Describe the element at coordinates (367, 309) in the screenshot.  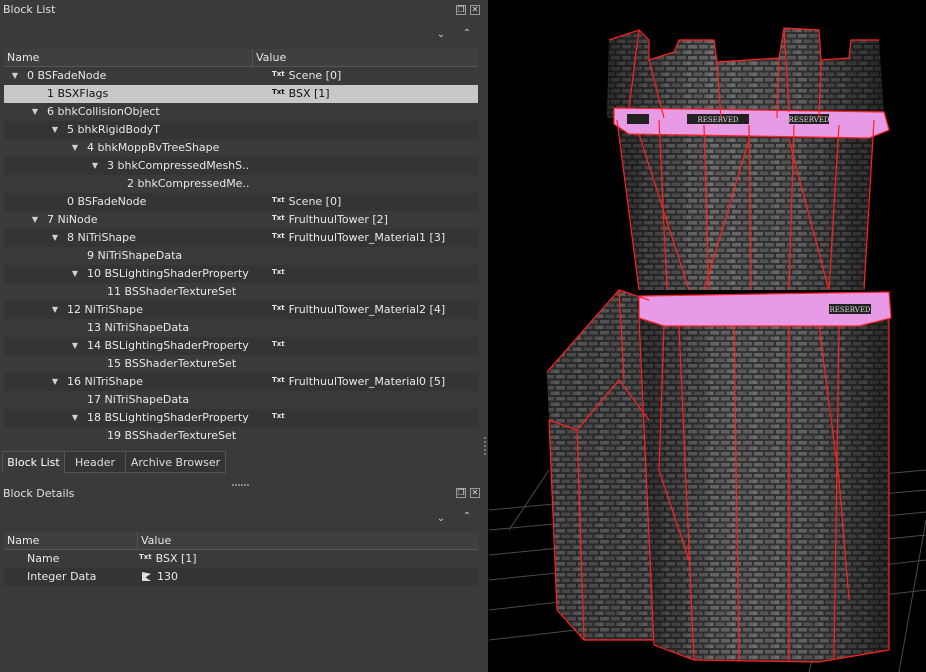
I see `tree-row-value-text: FrulthuulTower_Material2 [4]` at that location.